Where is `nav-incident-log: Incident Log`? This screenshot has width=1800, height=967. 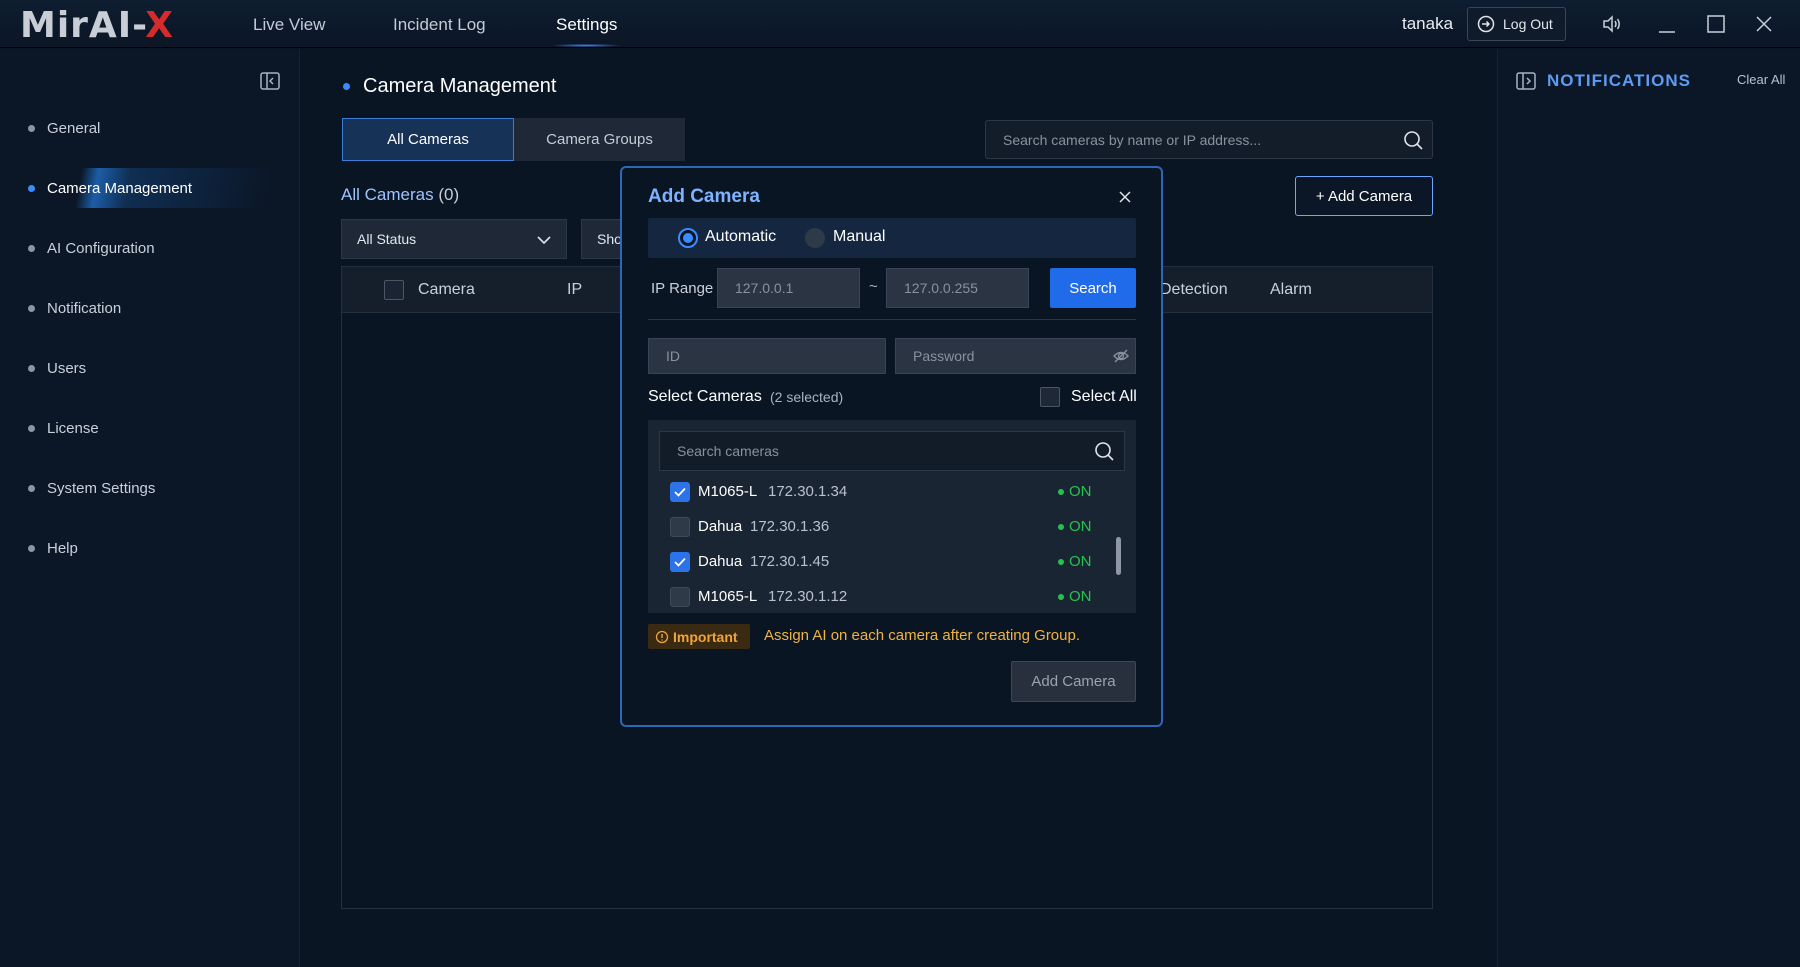
nav-incident-log: Incident Log is located at coordinates (439, 25).